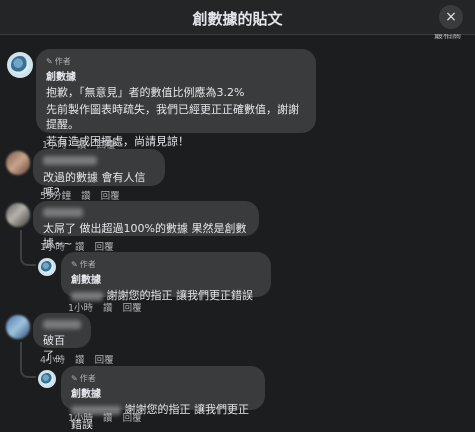 The image size is (475, 432). What do you see at coordinates (176, 77) in the screenshot?
I see `comment-author: 創數據` at bounding box center [176, 77].